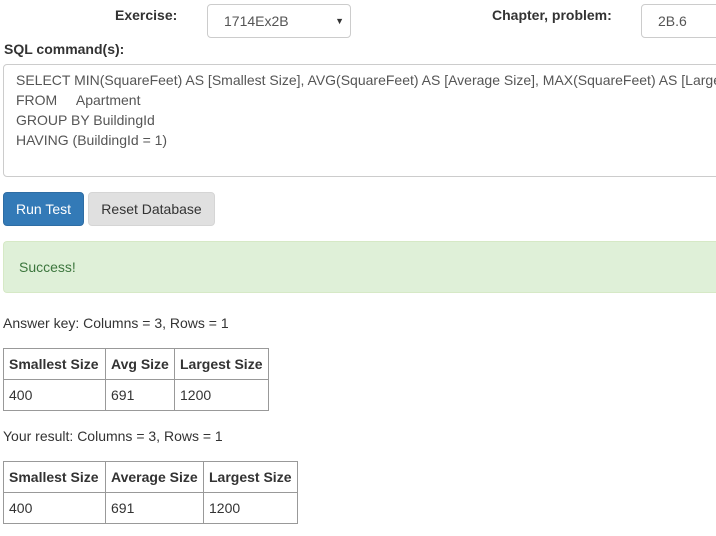 Image resolution: width=716 pixels, height=536 pixels. What do you see at coordinates (552, 15) in the screenshot?
I see `chapter-label: Chapter, problem:` at bounding box center [552, 15].